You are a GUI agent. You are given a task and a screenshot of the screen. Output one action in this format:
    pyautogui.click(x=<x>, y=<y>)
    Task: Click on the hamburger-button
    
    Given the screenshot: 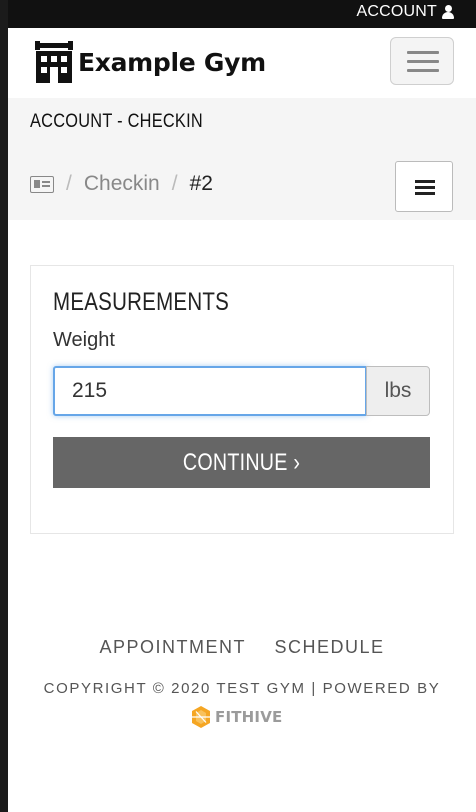 What is the action you would take?
    pyautogui.click(x=422, y=61)
    